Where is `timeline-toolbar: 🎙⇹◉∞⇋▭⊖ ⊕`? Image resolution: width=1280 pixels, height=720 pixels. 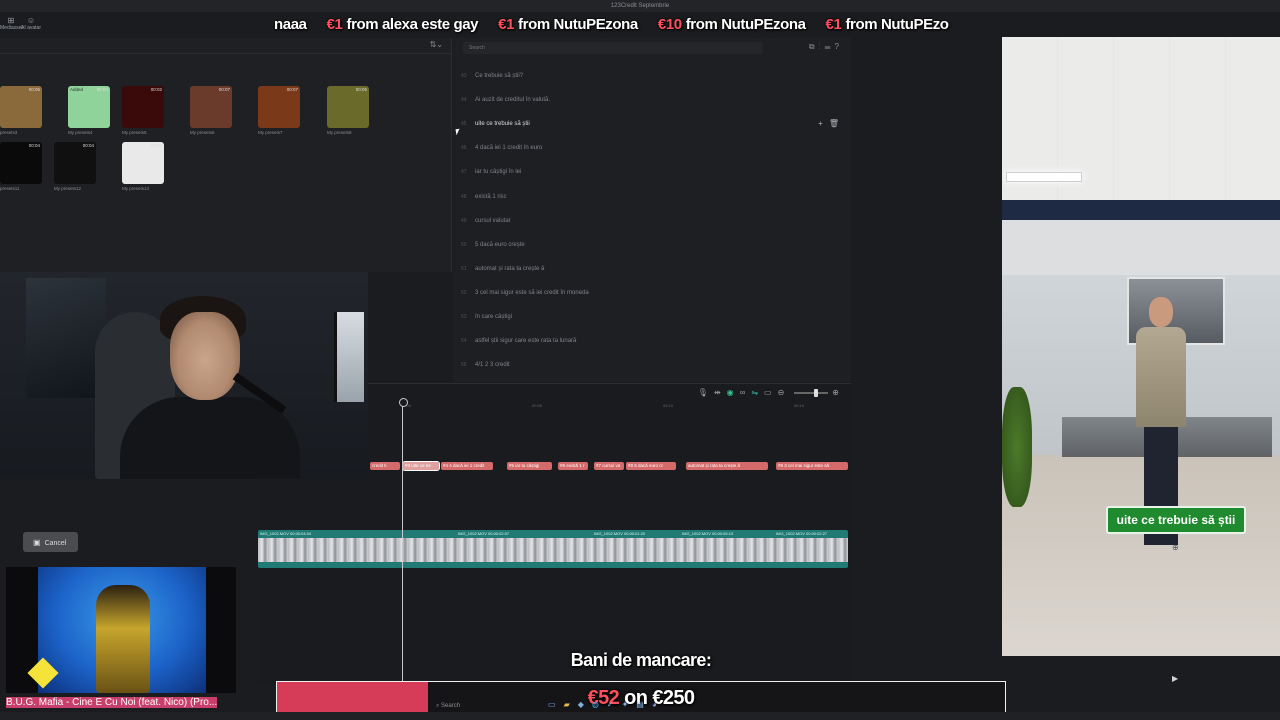
timeline-toolbar: 🎙⇹◉∞⇋▭⊖ ⊕ is located at coordinates (771, 392).